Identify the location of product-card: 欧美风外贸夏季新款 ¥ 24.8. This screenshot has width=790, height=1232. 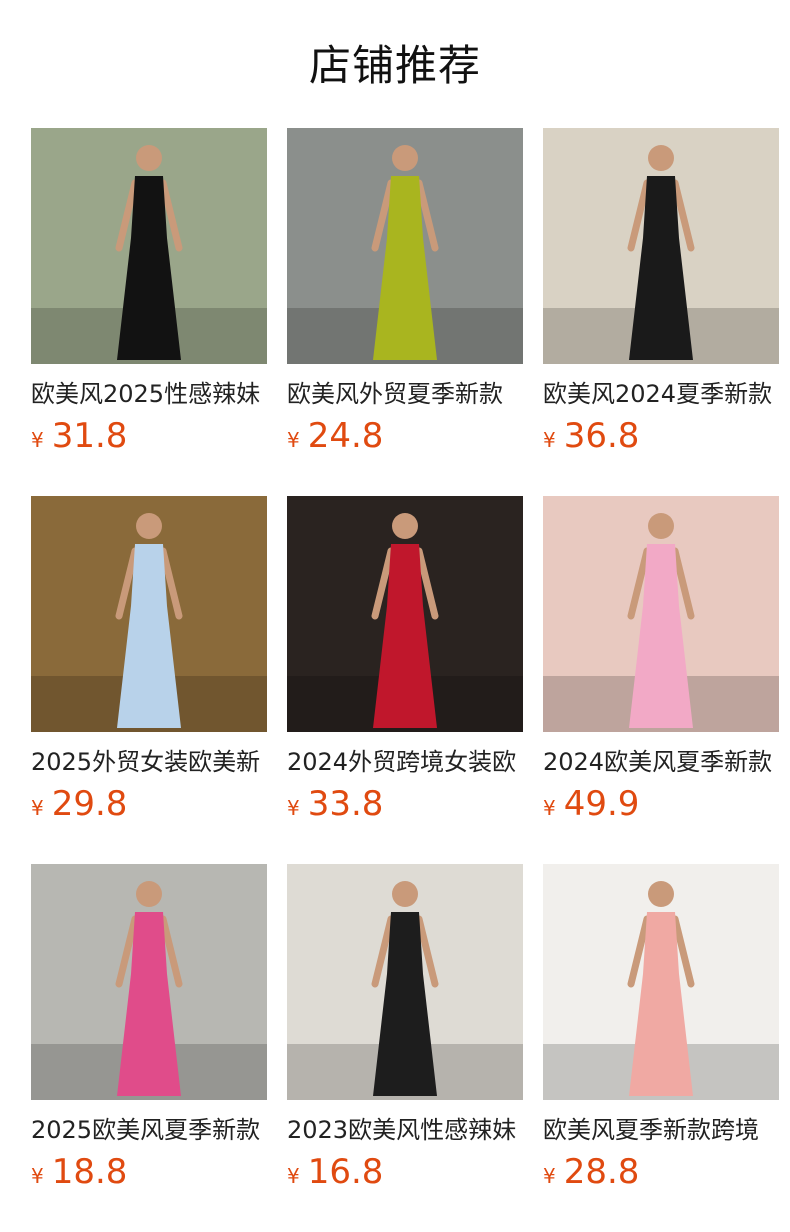
(405, 312).